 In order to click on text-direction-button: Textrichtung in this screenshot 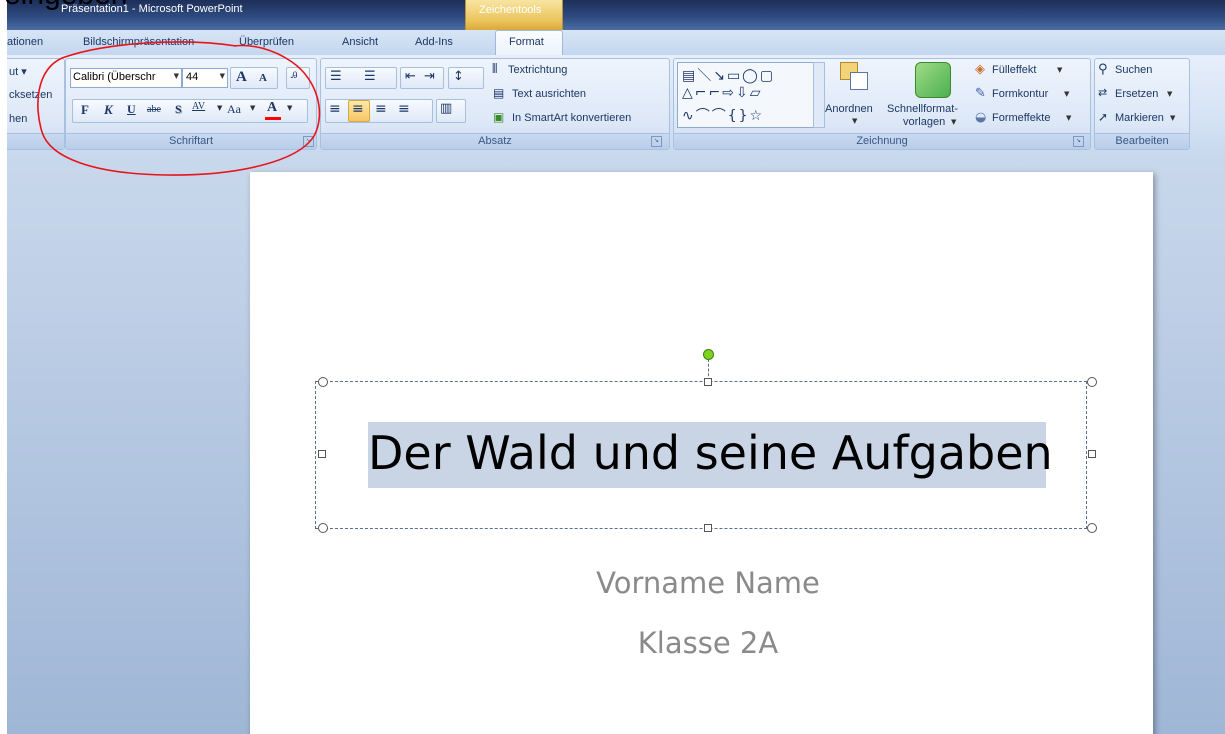, I will do `click(537, 70)`.